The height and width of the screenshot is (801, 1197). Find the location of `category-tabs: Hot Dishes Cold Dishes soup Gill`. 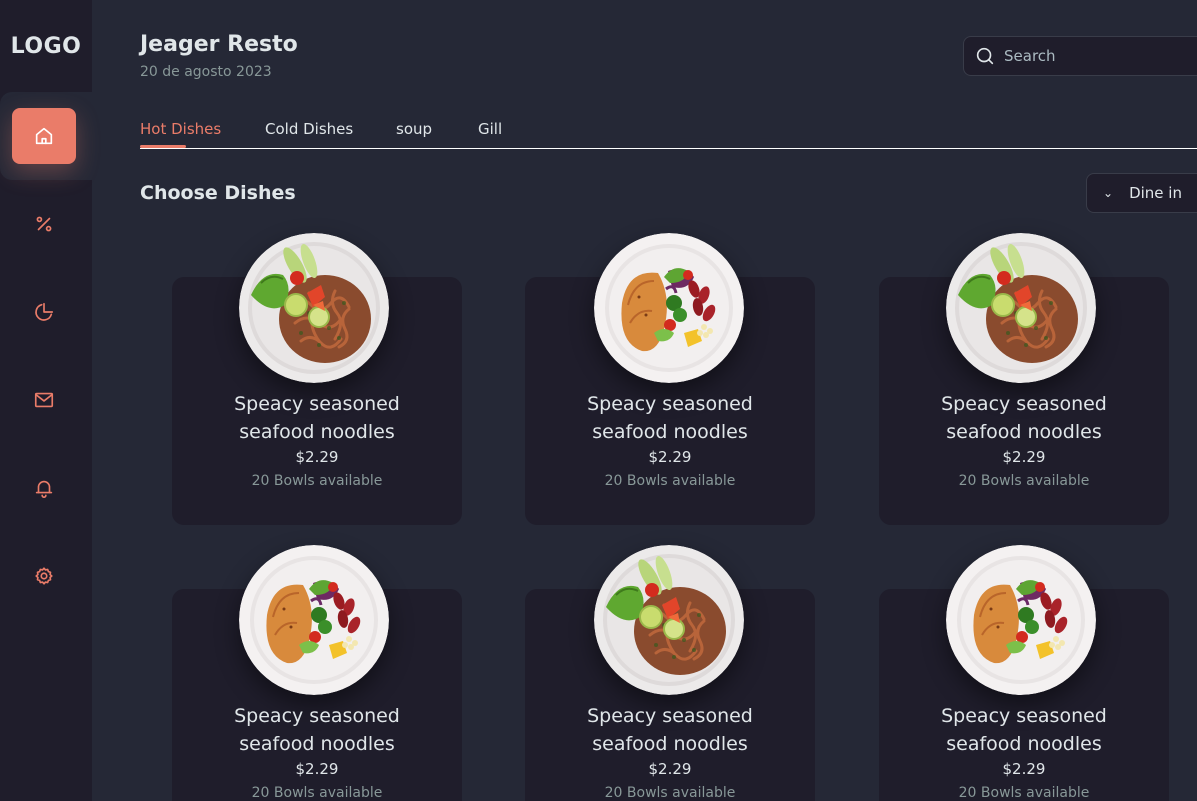

category-tabs: Hot Dishes Cold Dishes soup Gill is located at coordinates (668, 132).